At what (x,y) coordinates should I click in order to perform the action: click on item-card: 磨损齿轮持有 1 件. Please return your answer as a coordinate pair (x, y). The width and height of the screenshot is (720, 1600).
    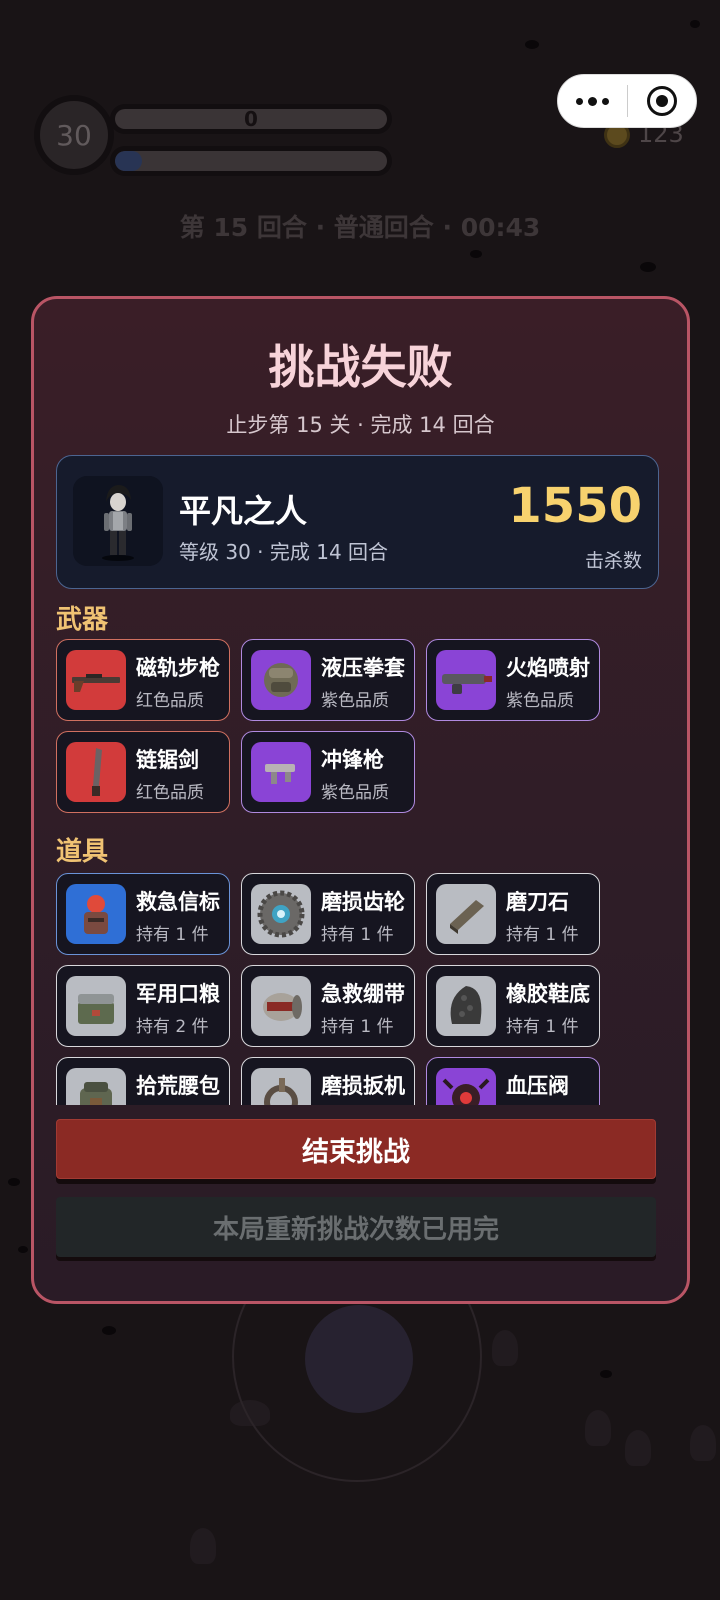
    Looking at the image, I should click on (328, 914).